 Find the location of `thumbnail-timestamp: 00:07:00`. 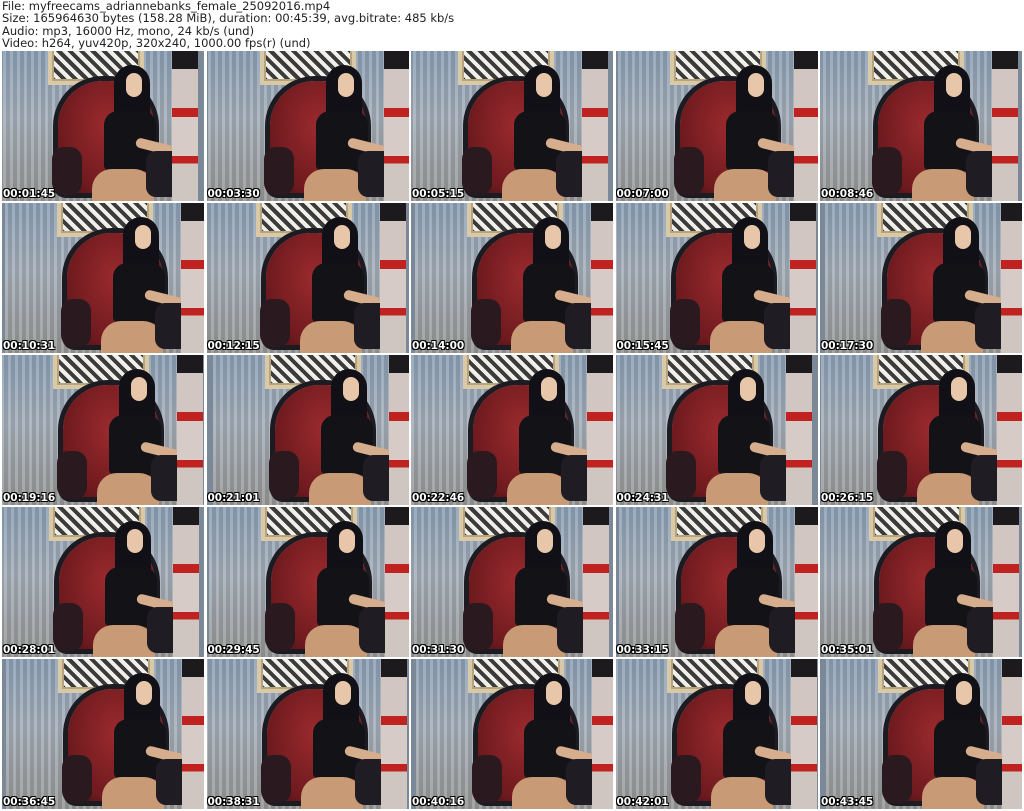

thumbnail-timestamp: 00:07:00 is located at coordinates (642, 194).